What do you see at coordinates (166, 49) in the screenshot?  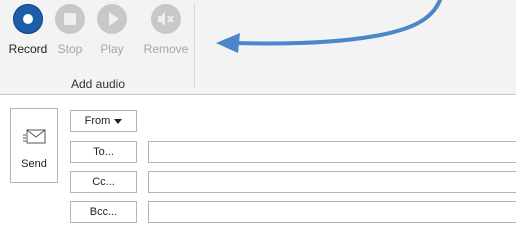 I see `remove-label: Remove` at bounding box center [166, 49].